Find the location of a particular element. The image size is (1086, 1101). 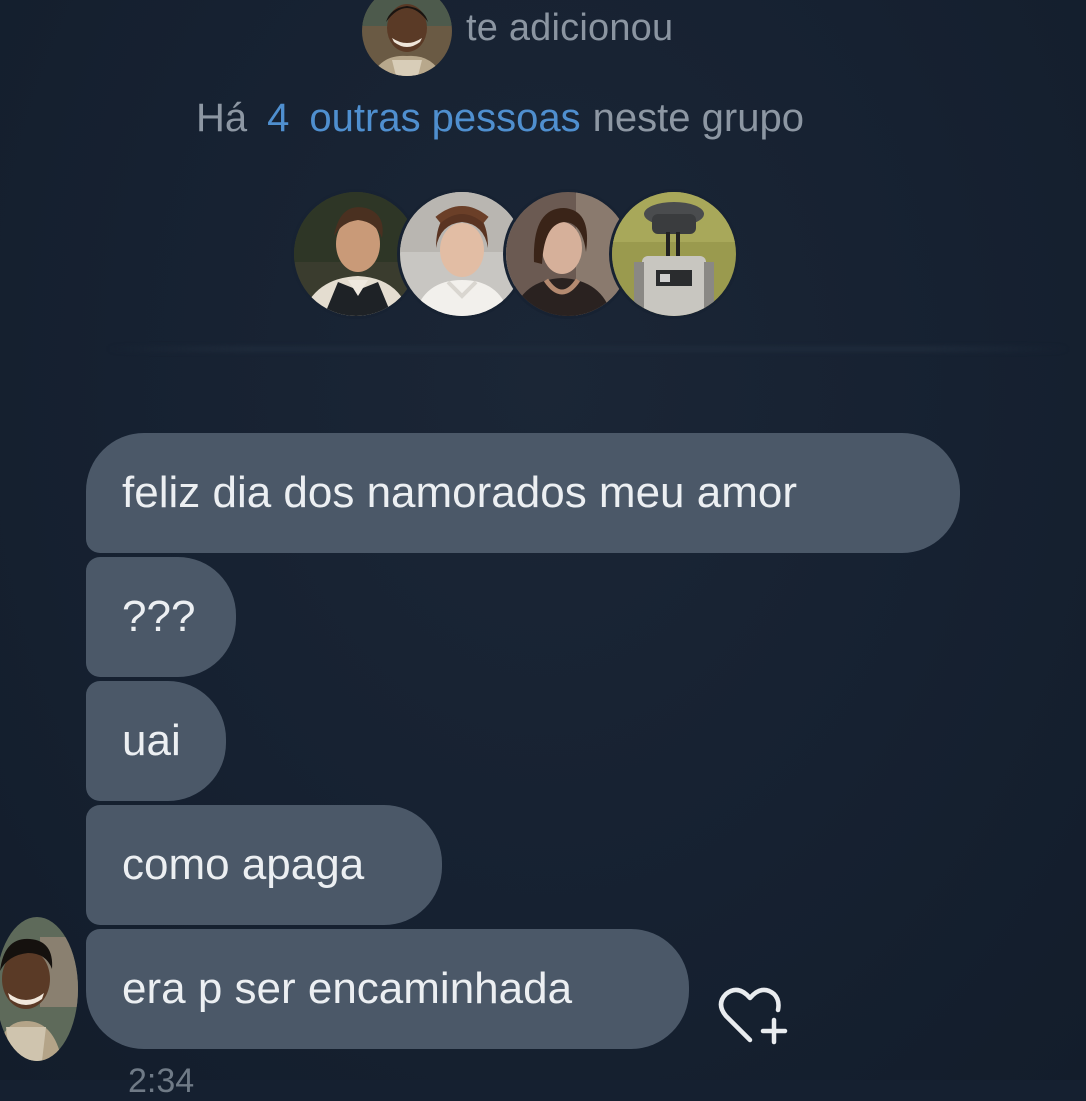

section-divider is located at coordinates (588, 349).